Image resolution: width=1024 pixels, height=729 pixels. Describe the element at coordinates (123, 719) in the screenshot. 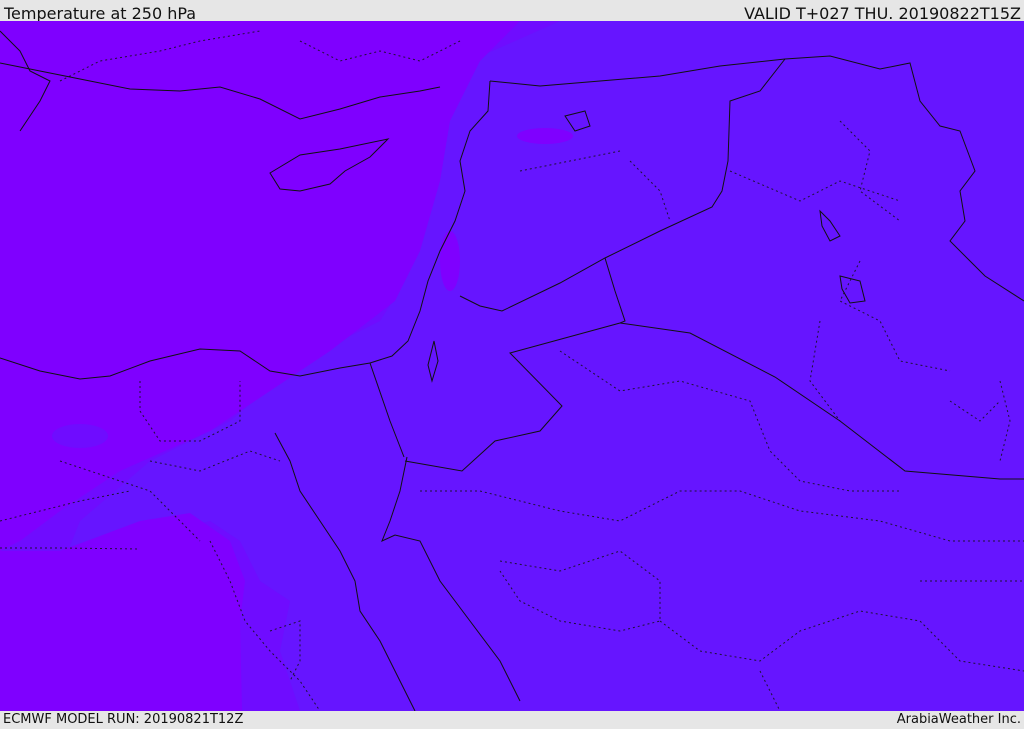

I see `model-run: ECMWF MODEL RUN: 20190821T12Z` at that location.